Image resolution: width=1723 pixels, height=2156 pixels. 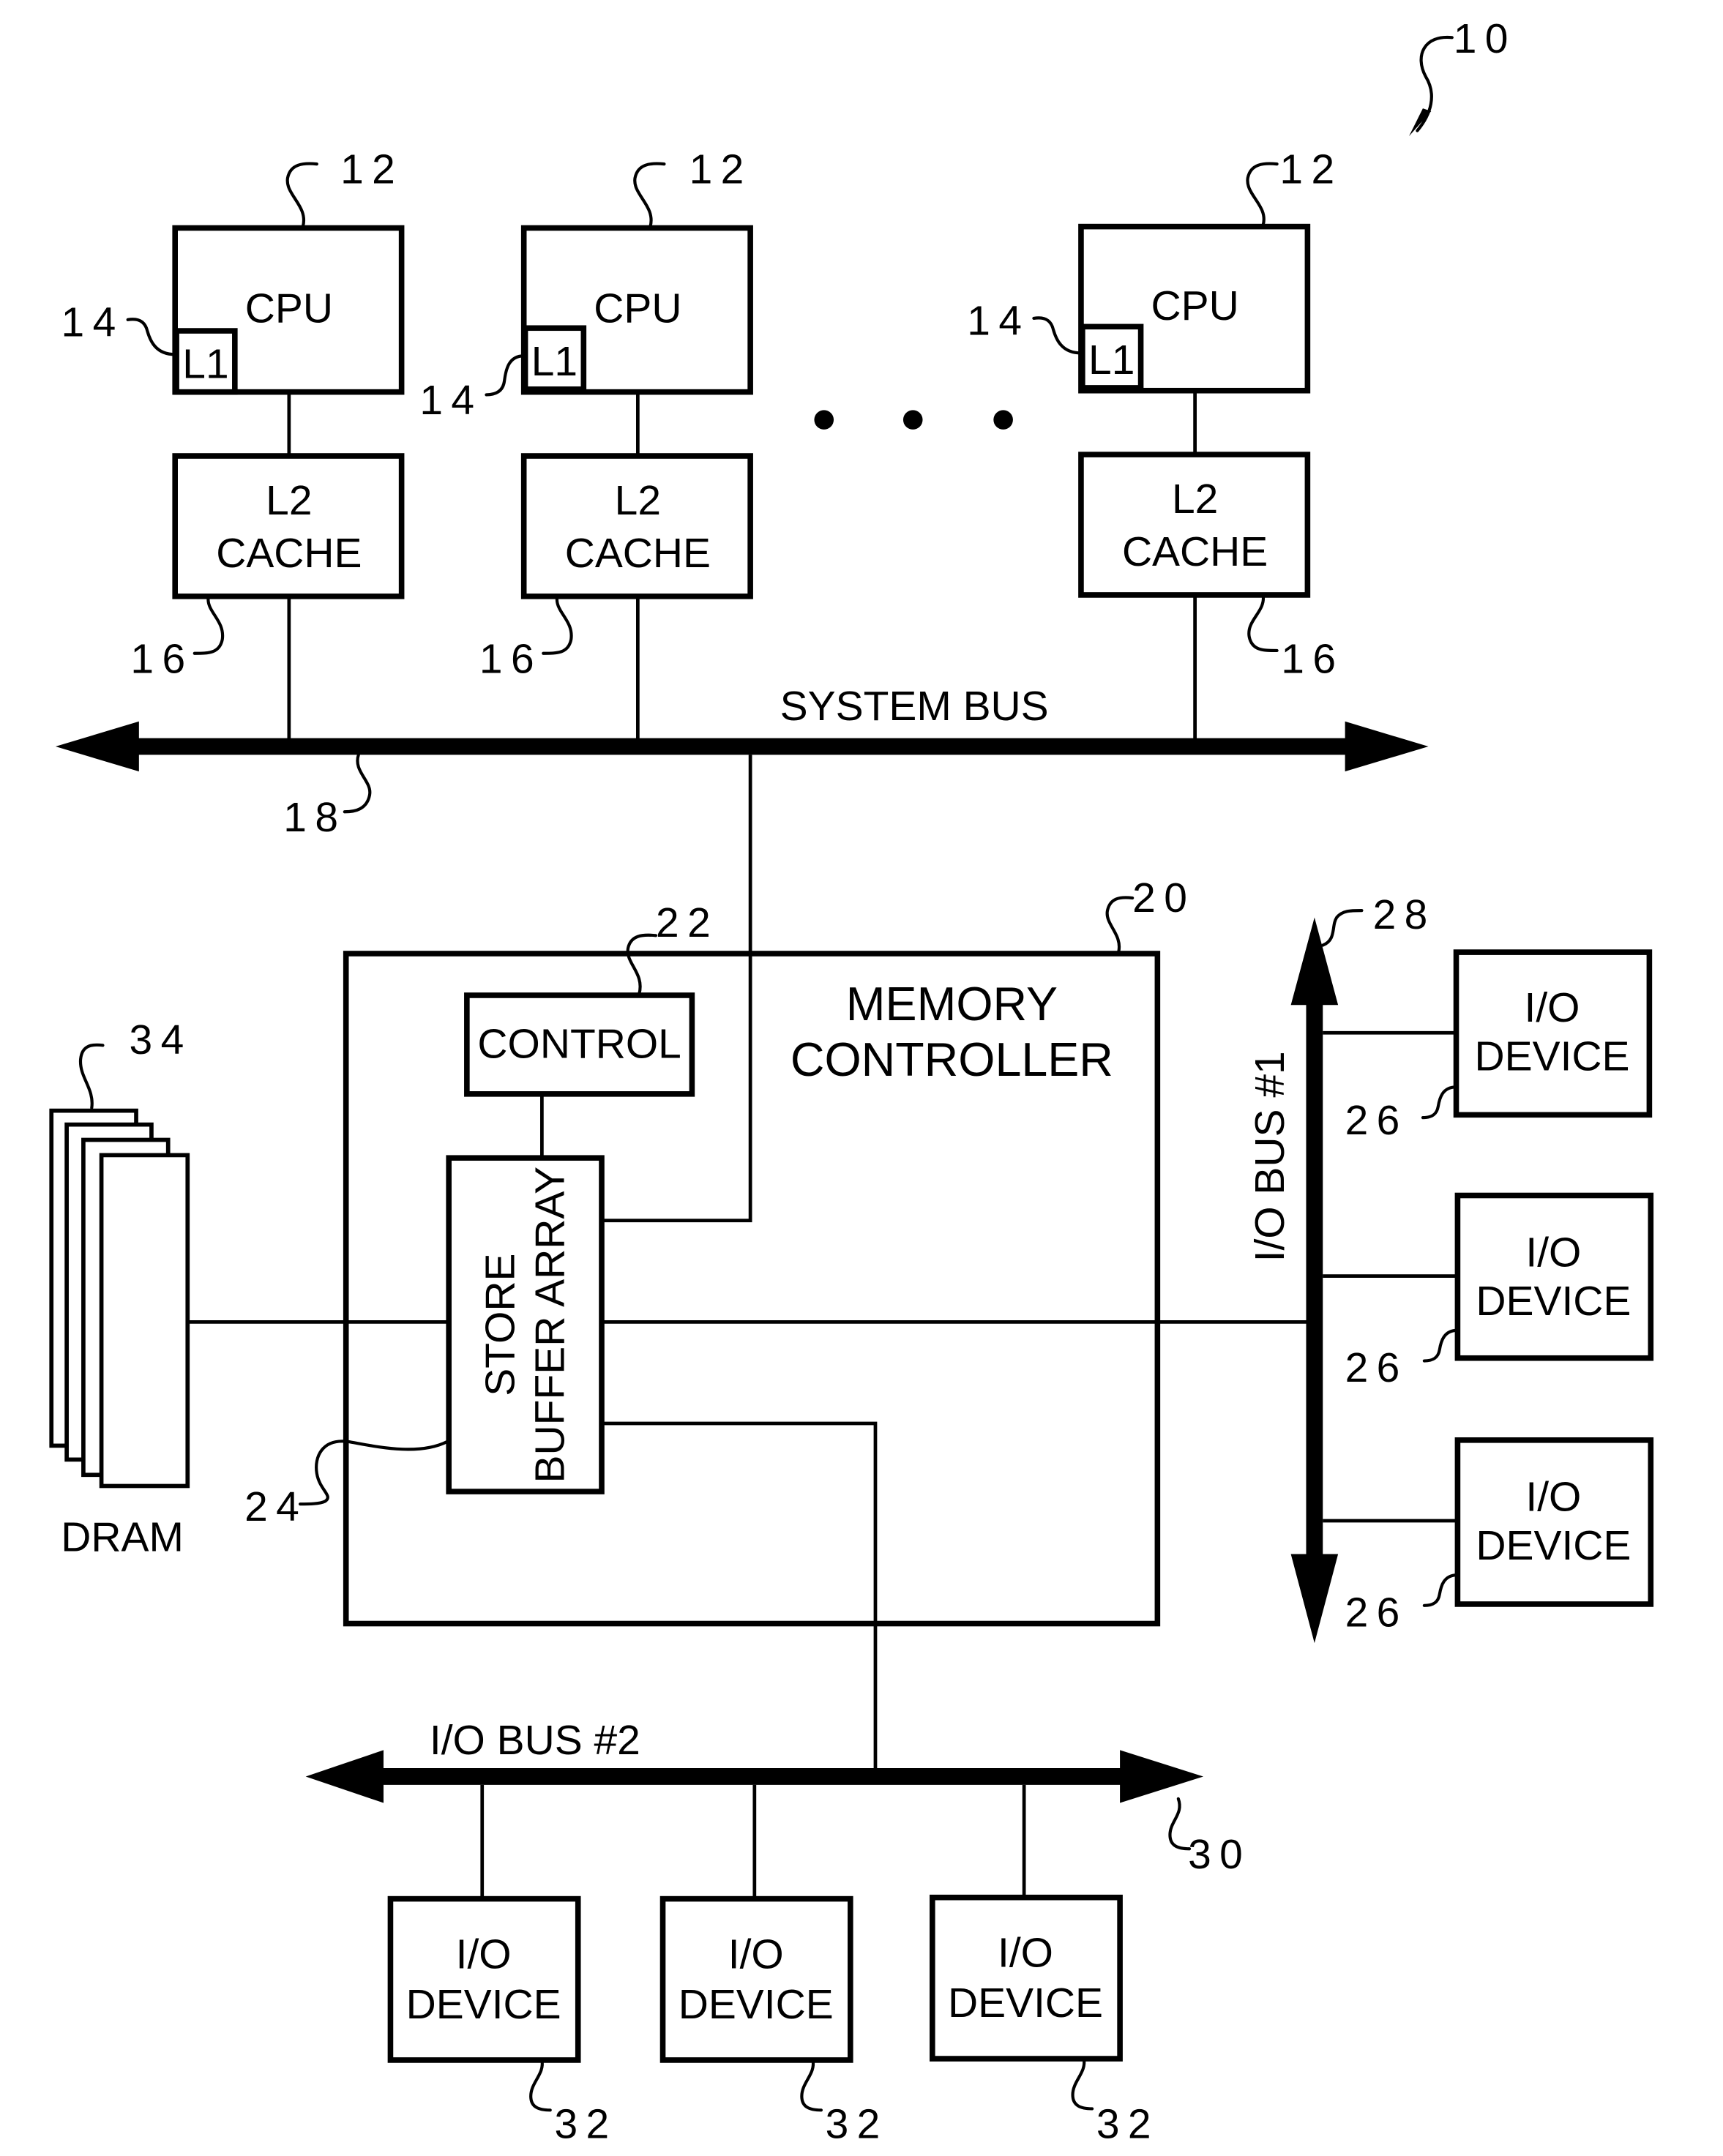 What do you see at coordinates (742, 762) in the screenshot?
I see `system-bus: SYSTEM BUS 18` at bounding box center [742, 762].